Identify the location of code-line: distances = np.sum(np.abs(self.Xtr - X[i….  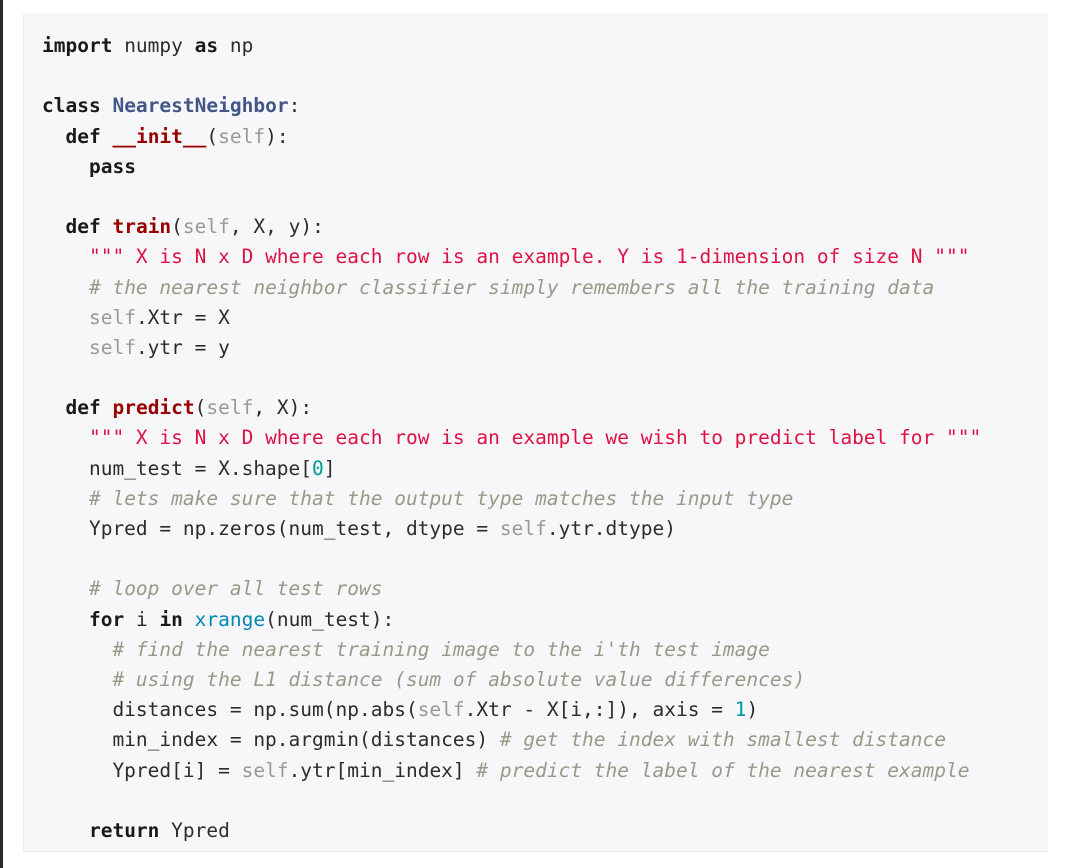
(511, 710).